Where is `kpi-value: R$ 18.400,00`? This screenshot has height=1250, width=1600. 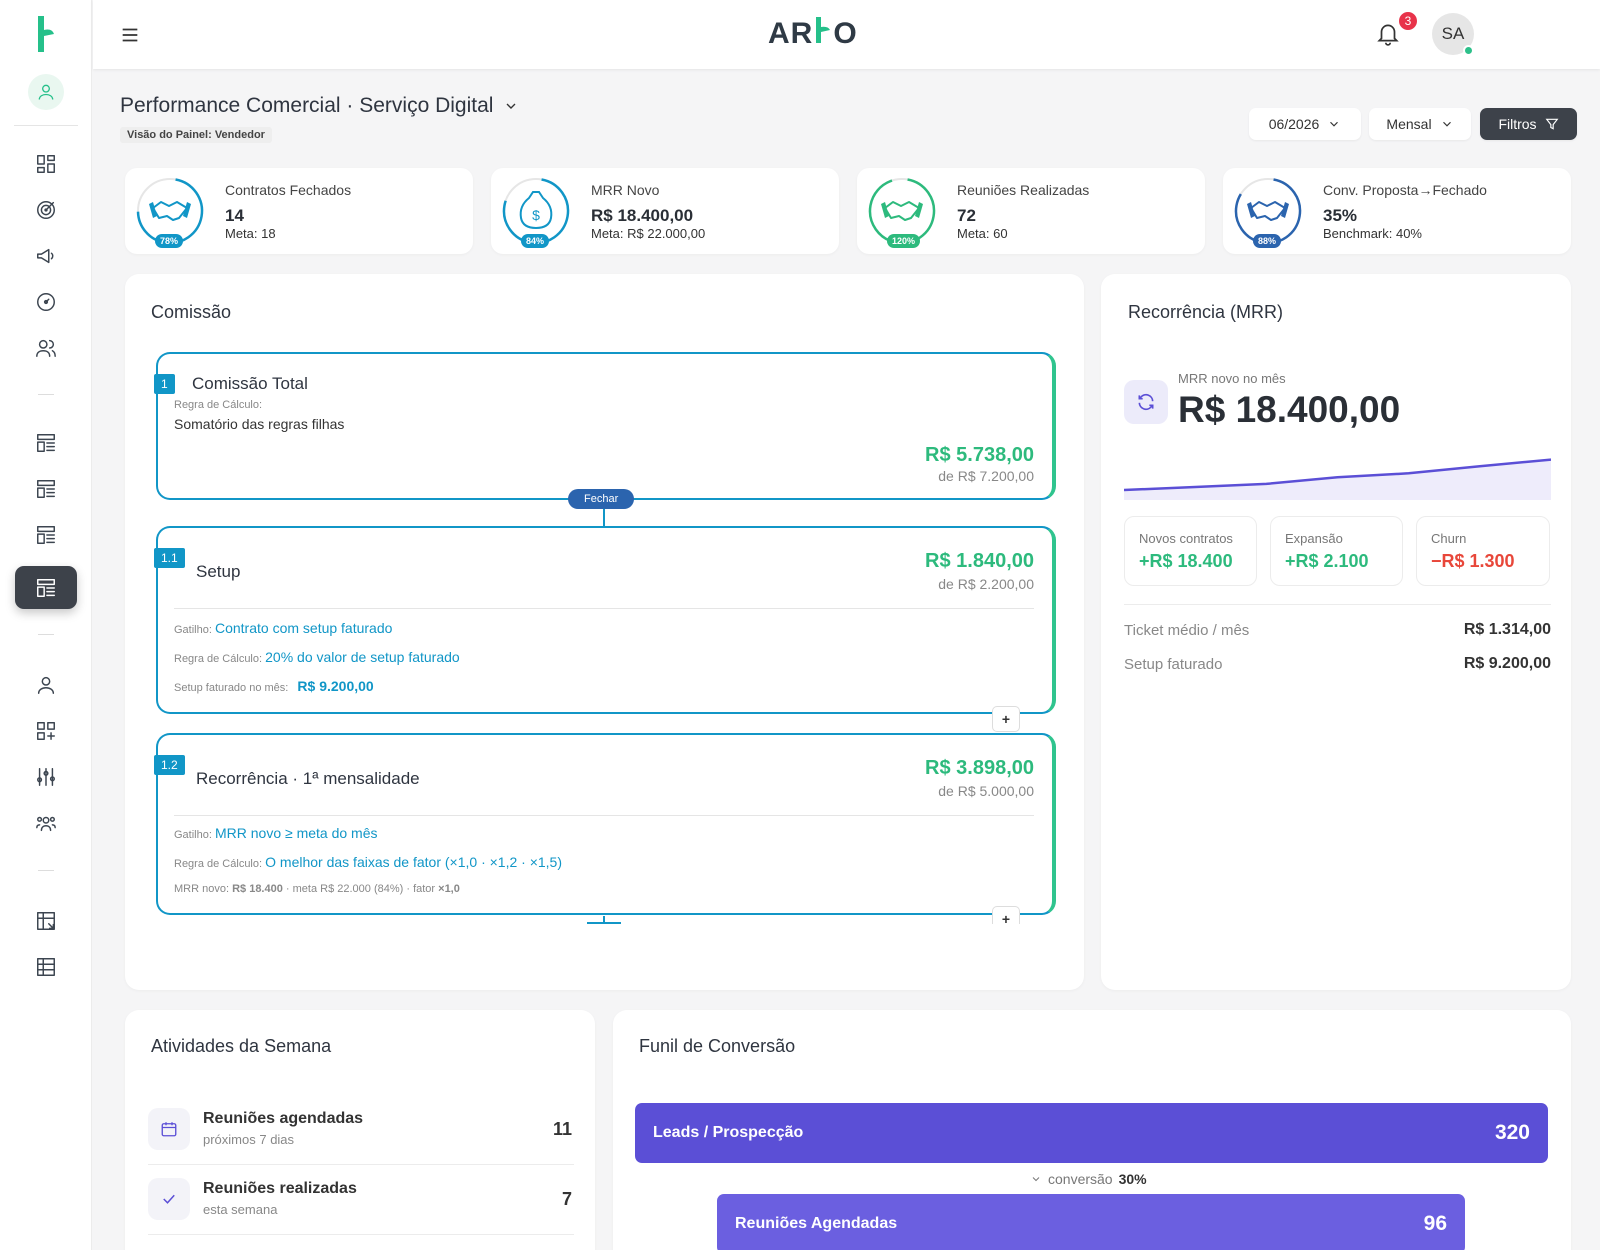 kpi-value: R$ 18.400,00 is located at coordinates (642, 215).